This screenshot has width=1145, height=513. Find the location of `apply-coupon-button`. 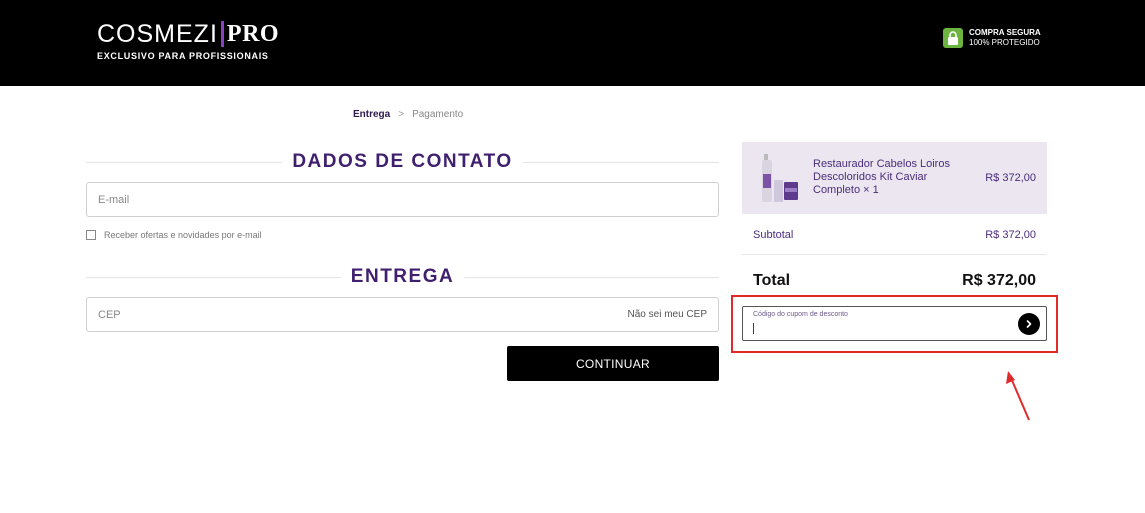

apply-coupon-button is located at coordinates (1029, 324).